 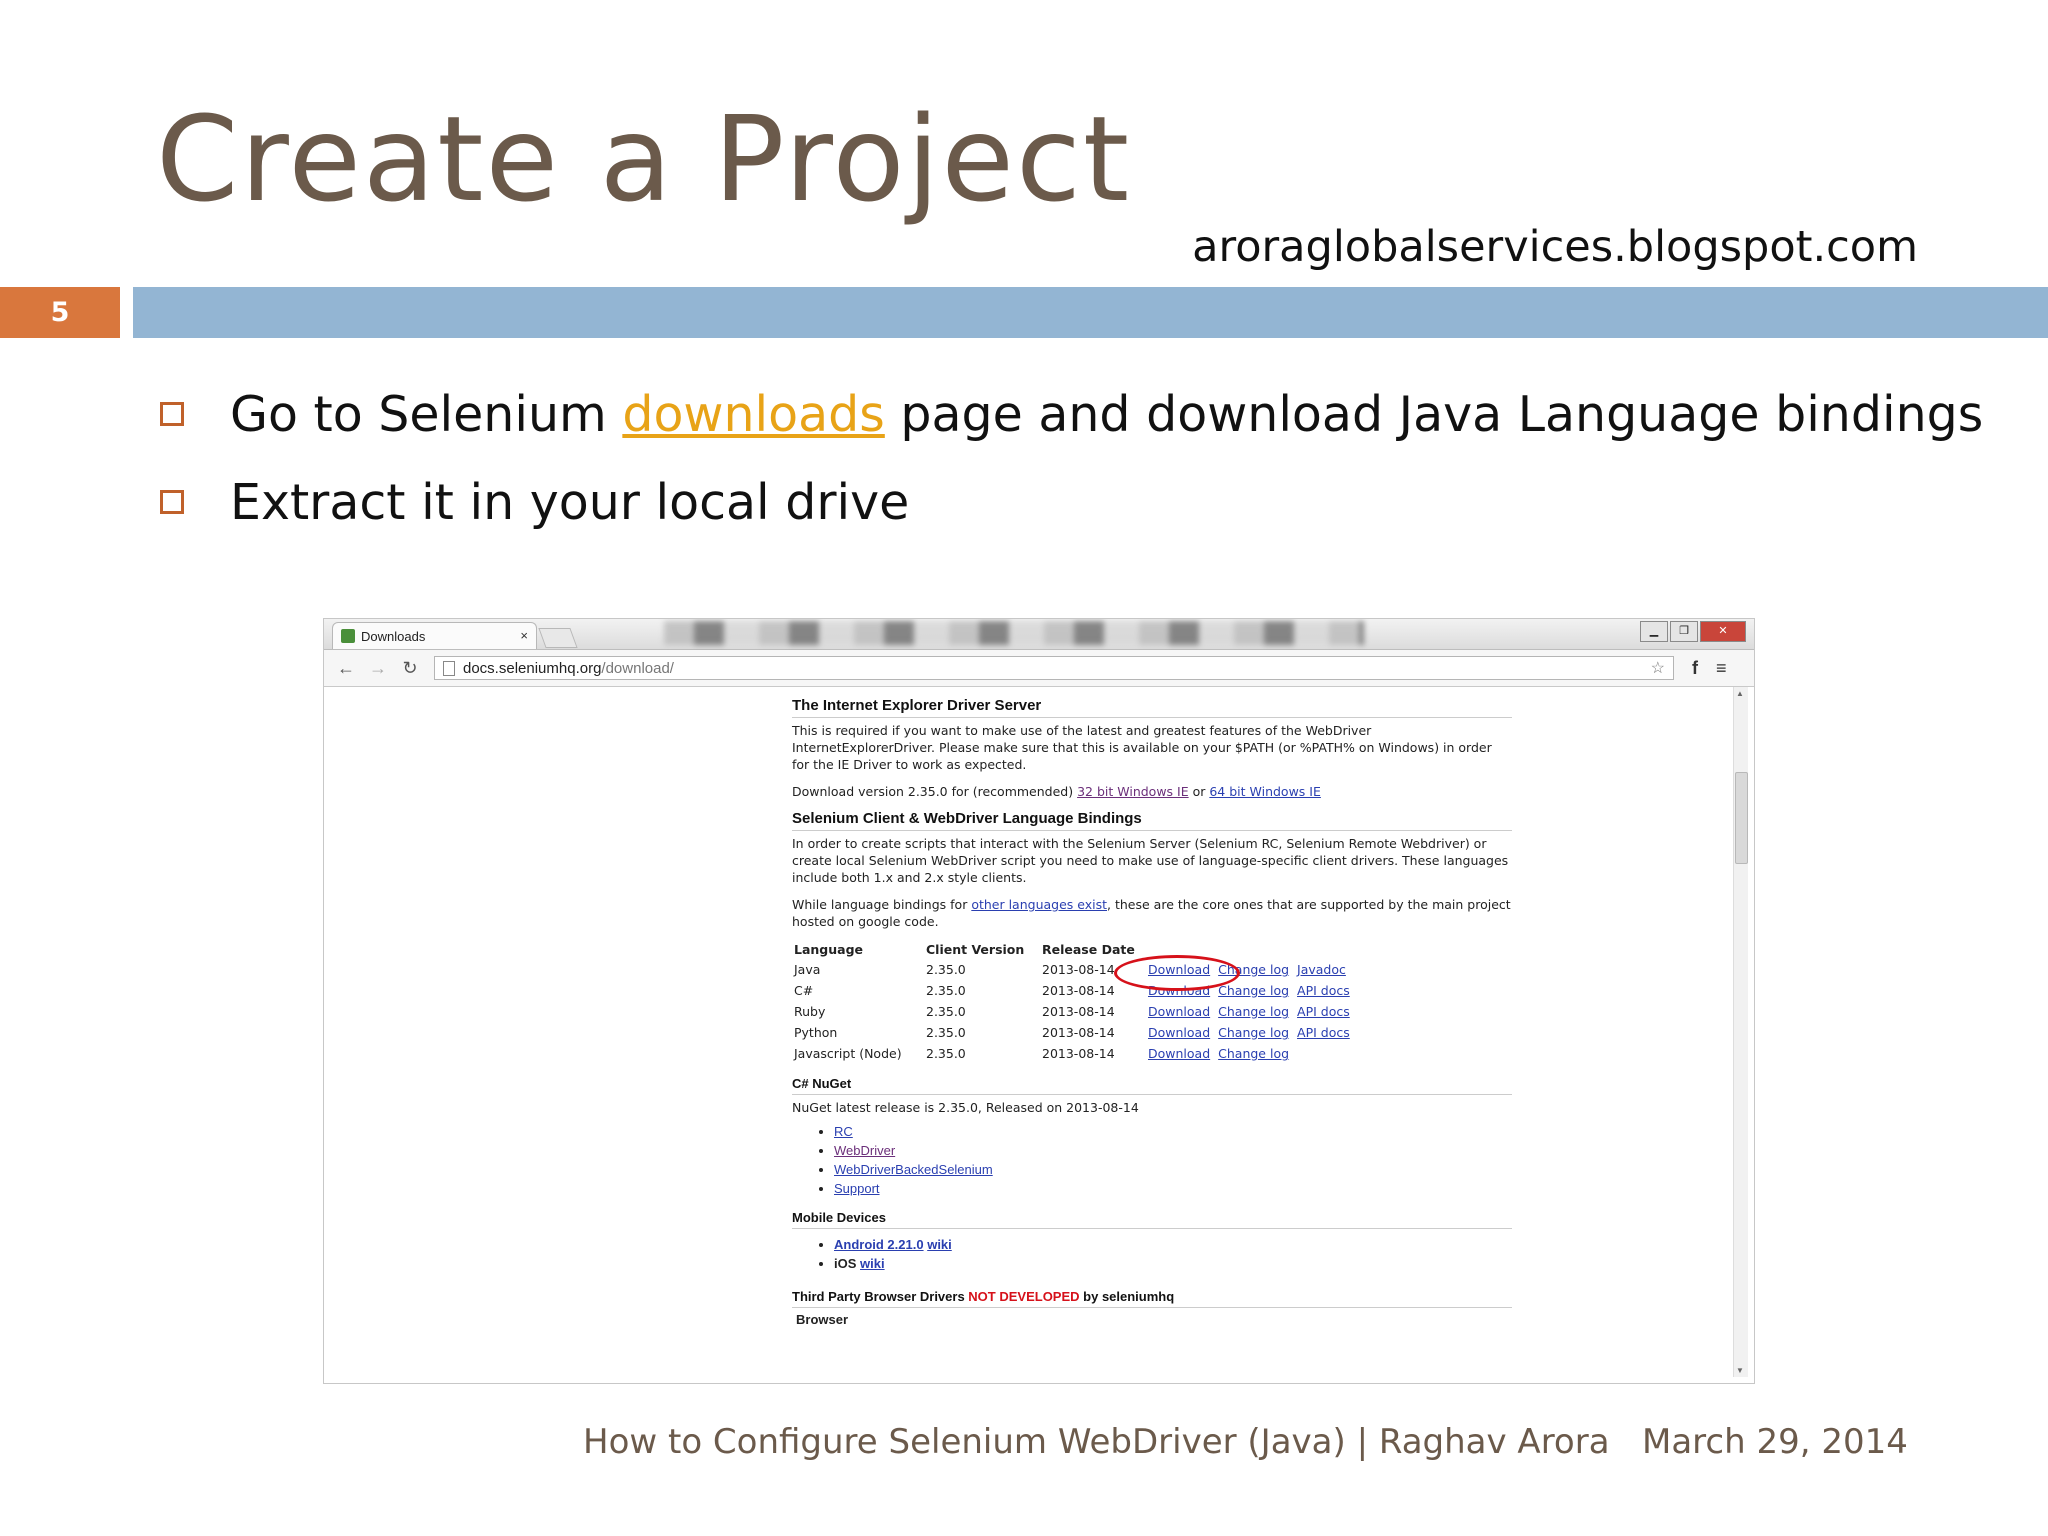 I want to click on blurred-region, so click(x=1014, y=633).